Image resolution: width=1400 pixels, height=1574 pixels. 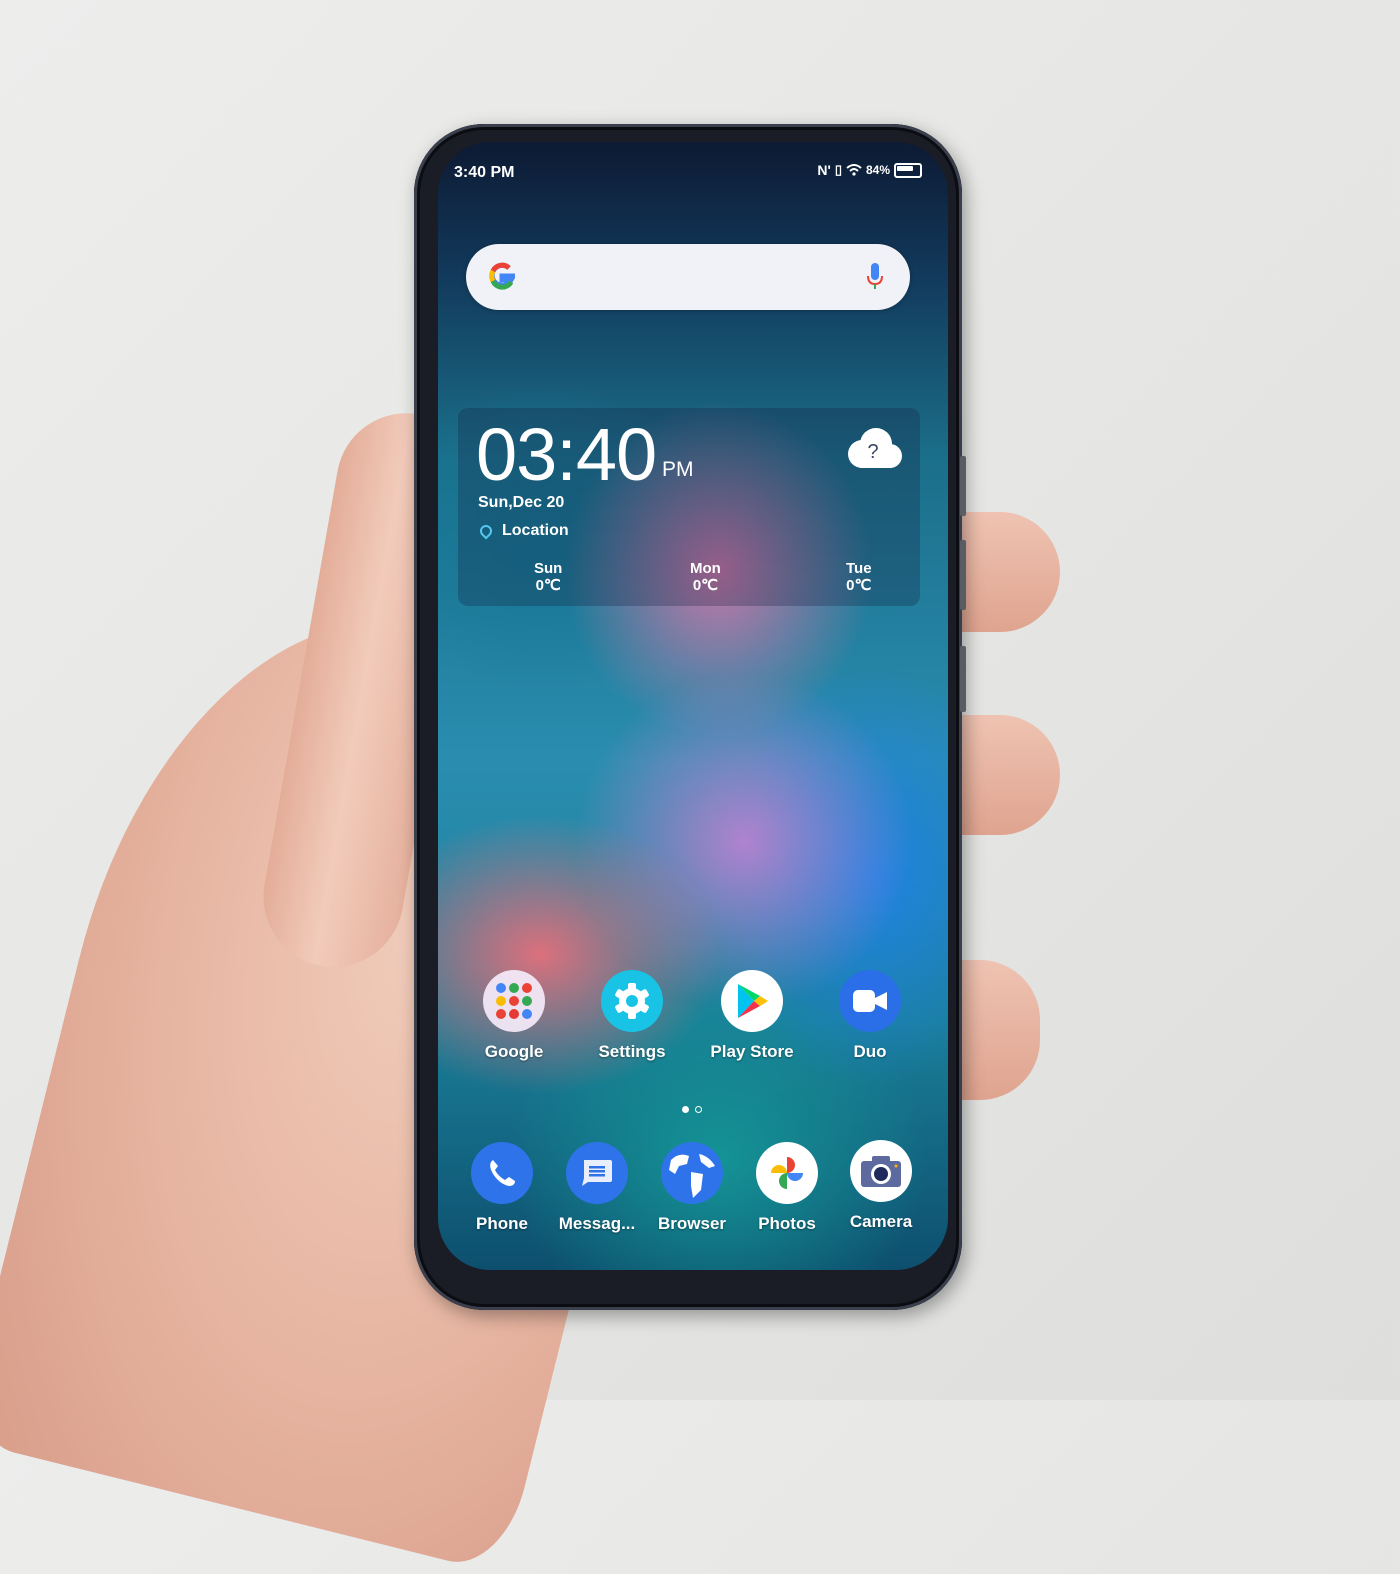 I want to click on play-store-icon, so click(x=752, y=1001).